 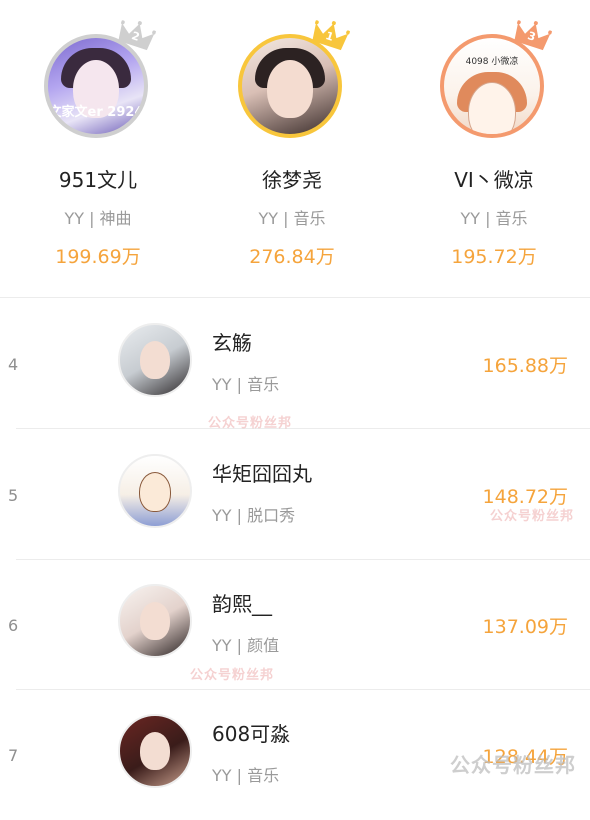 What do you see at coordinates (13, 495) in the screenshot?
I see `rank-number: 5` at bounding box center [13, 495].